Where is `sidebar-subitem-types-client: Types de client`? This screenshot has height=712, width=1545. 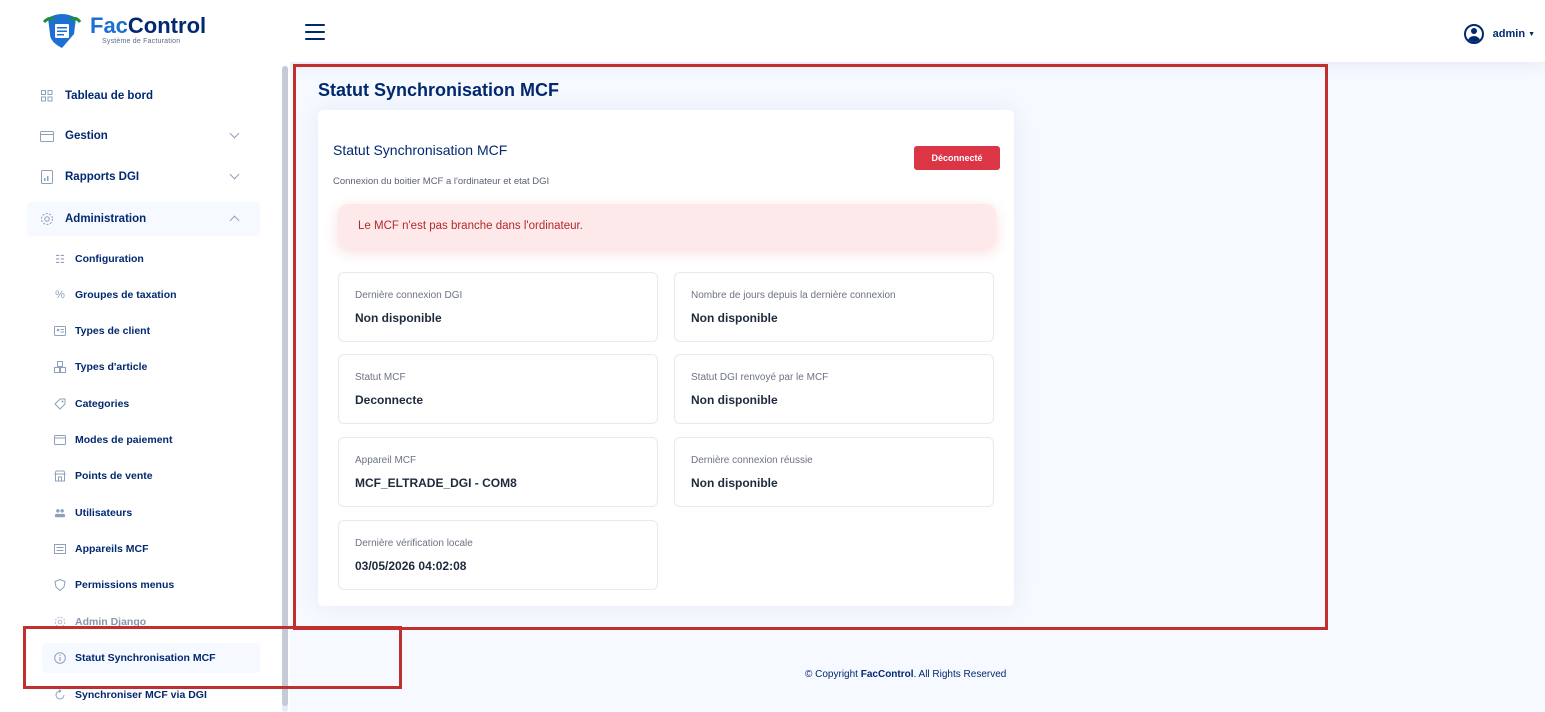
sidebar-subitem-types-client: Types de client is located at coordinates (151, 331).